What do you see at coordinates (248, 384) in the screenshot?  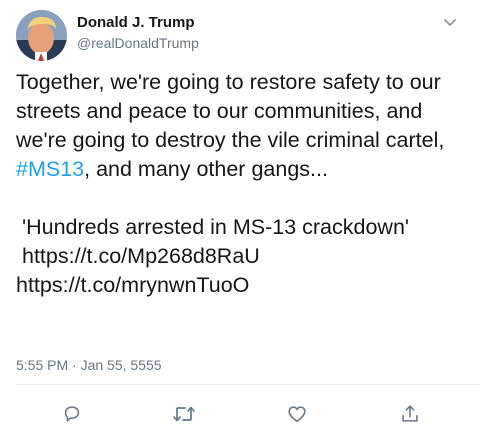 I see `divider` at bounding box center [248, 384].